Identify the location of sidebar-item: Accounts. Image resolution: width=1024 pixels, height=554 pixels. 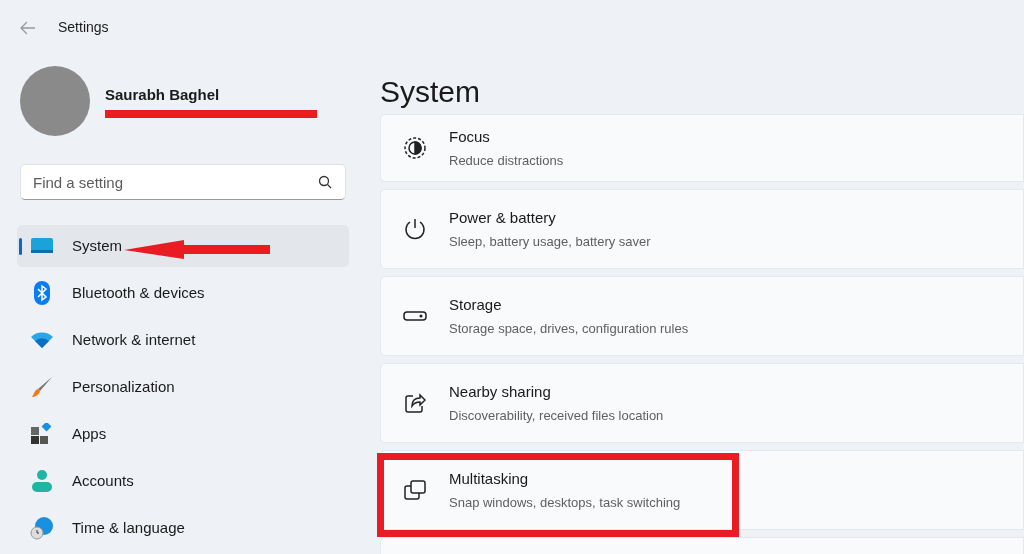
(183, 481).